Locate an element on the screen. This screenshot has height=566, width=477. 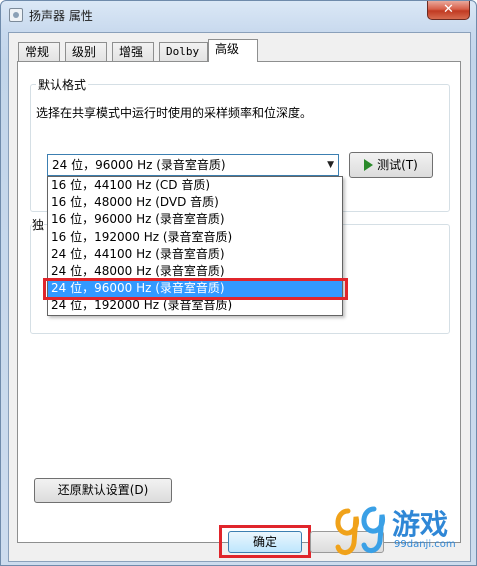
exclusive-mode-label: 独 is located at coordinates (38, 224).